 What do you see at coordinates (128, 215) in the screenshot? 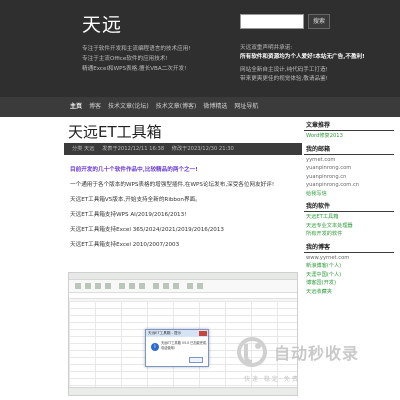
I see `article-paragraph: 天远ET工具箱支持WPS AI/2019/2016/2013!` at bounding box center [128, 215].